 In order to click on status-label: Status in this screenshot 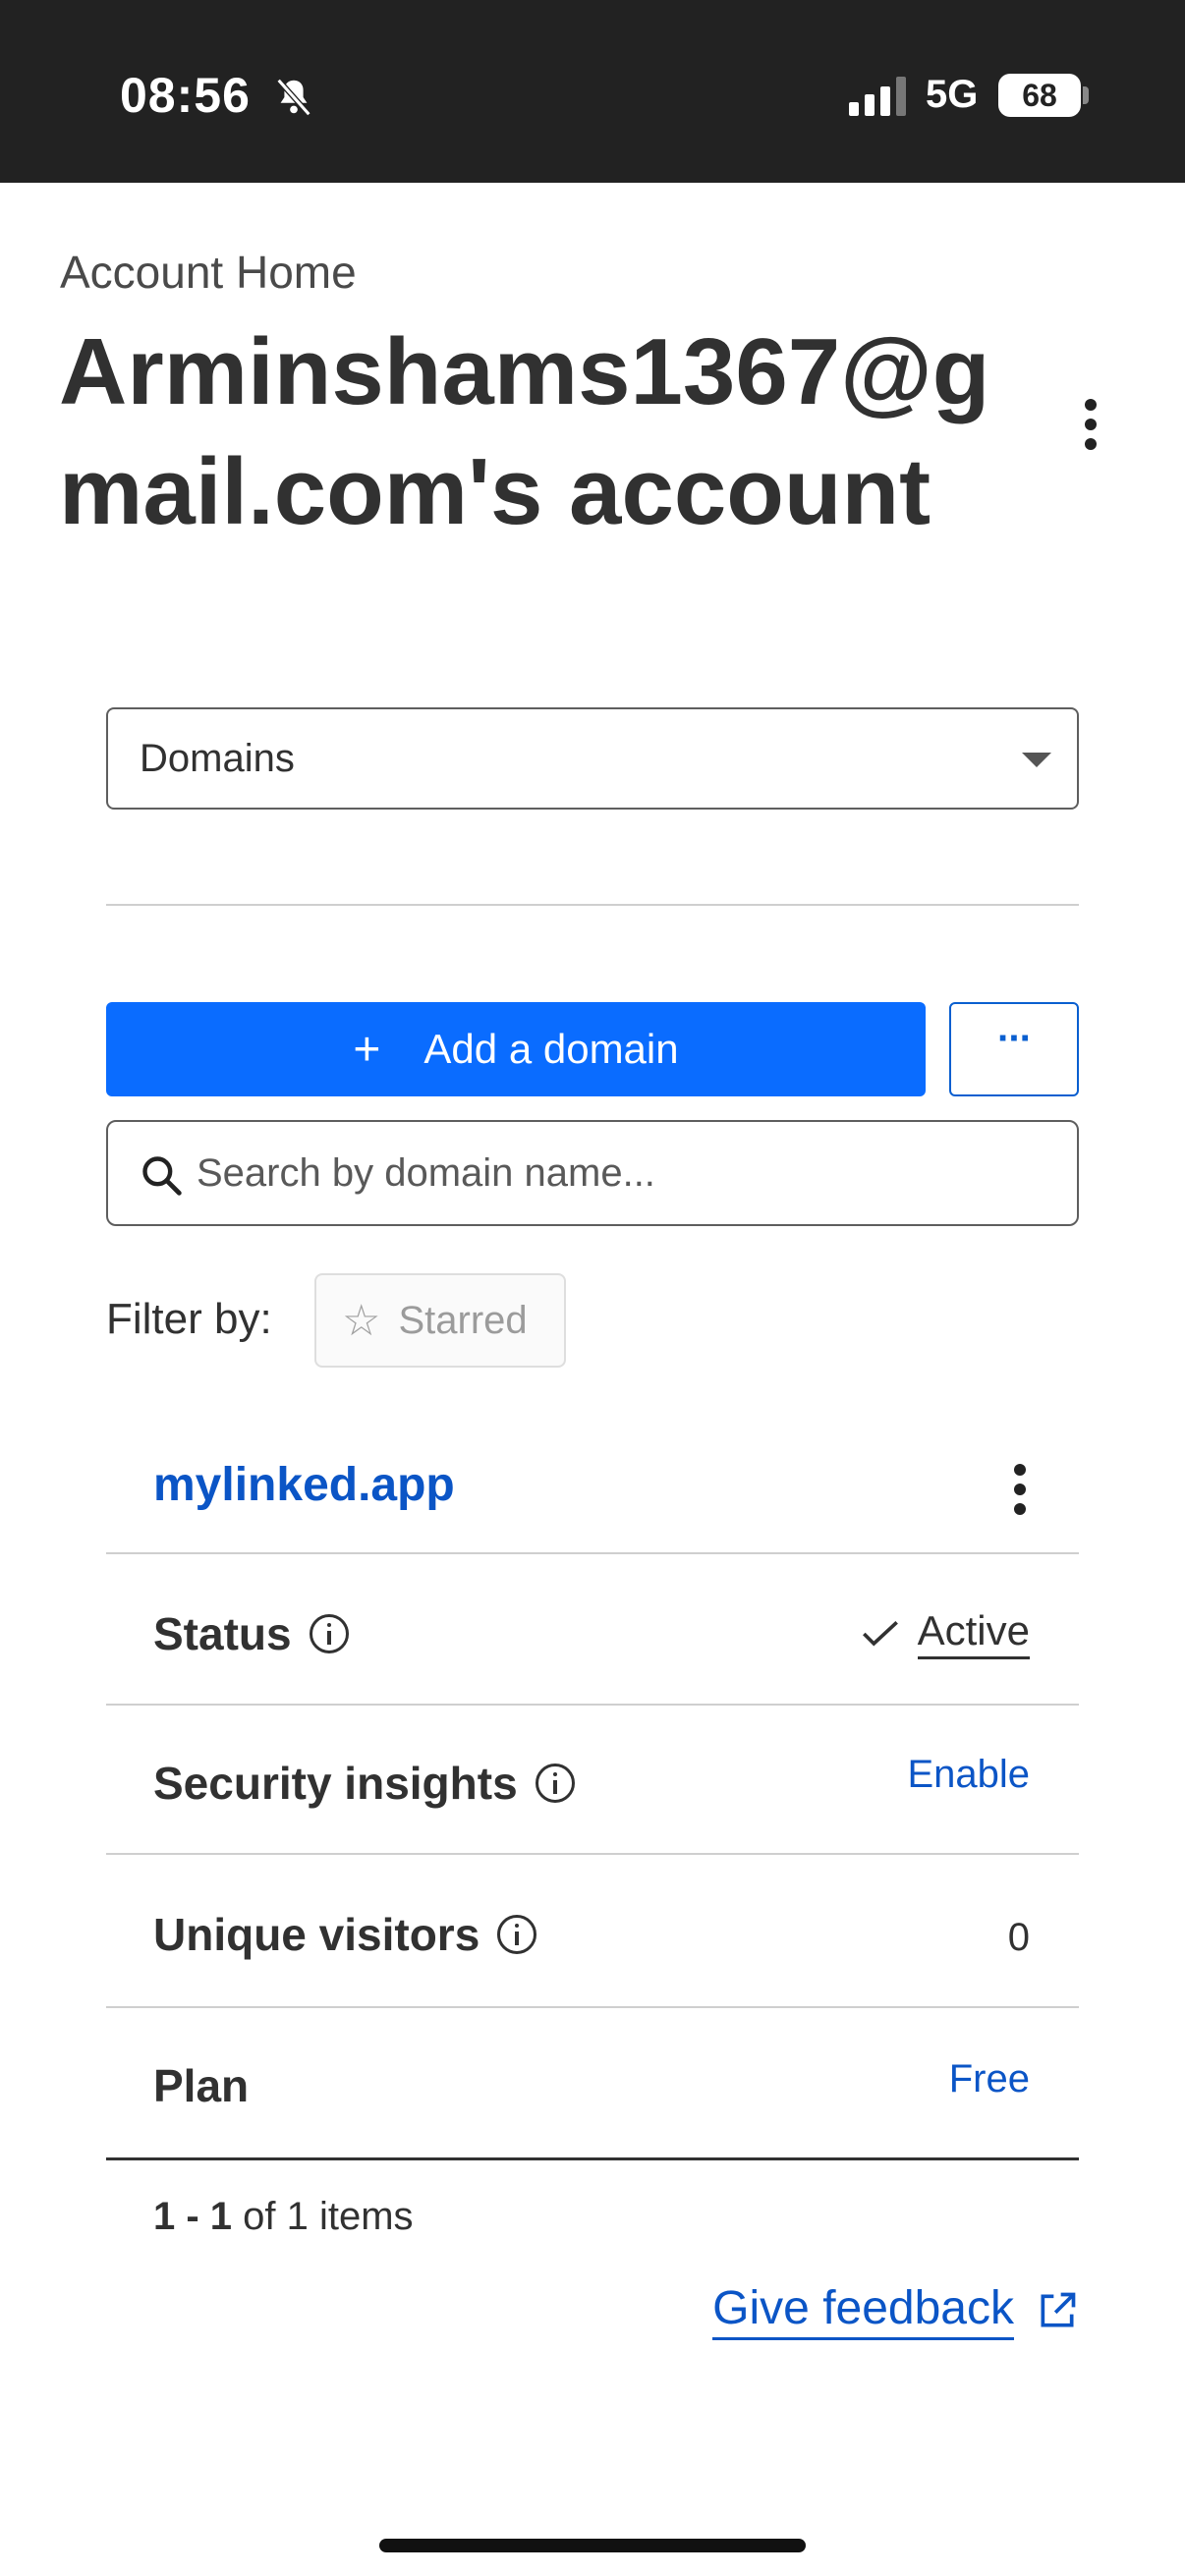, I will do `click(223, 1633)`.